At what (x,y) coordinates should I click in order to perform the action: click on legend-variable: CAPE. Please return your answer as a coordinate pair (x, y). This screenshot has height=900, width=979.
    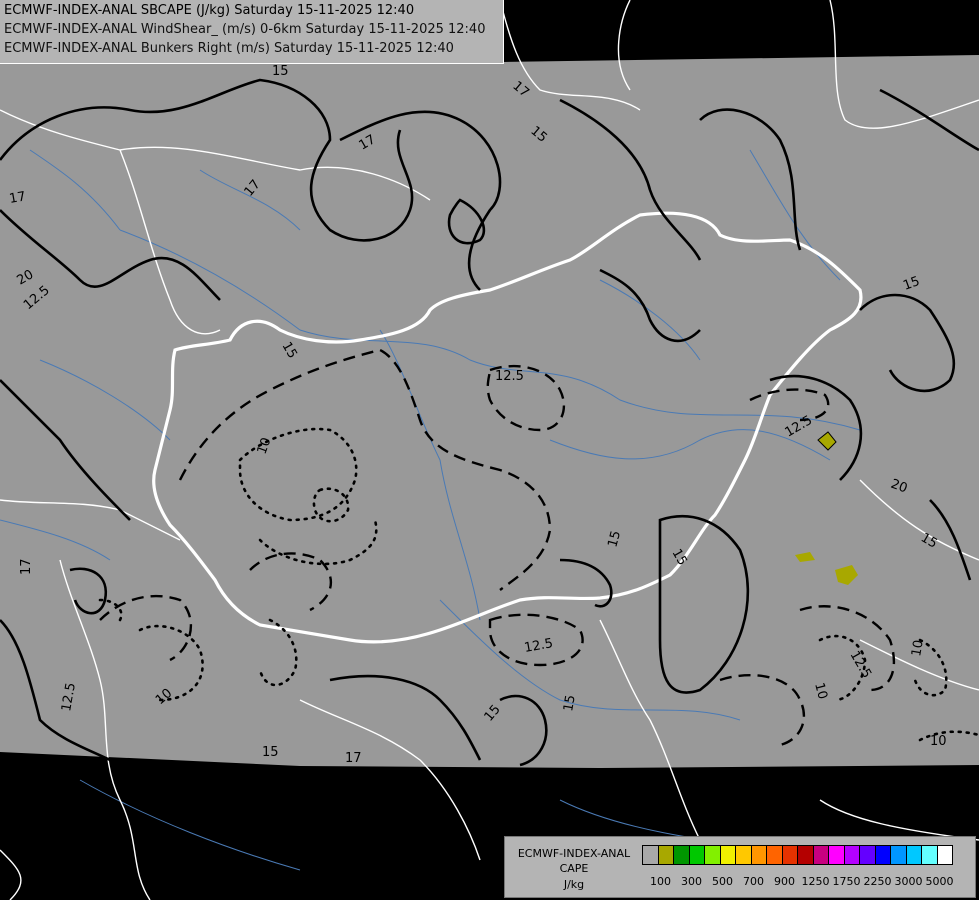
    Looking at the image, I should click on (574, 868).